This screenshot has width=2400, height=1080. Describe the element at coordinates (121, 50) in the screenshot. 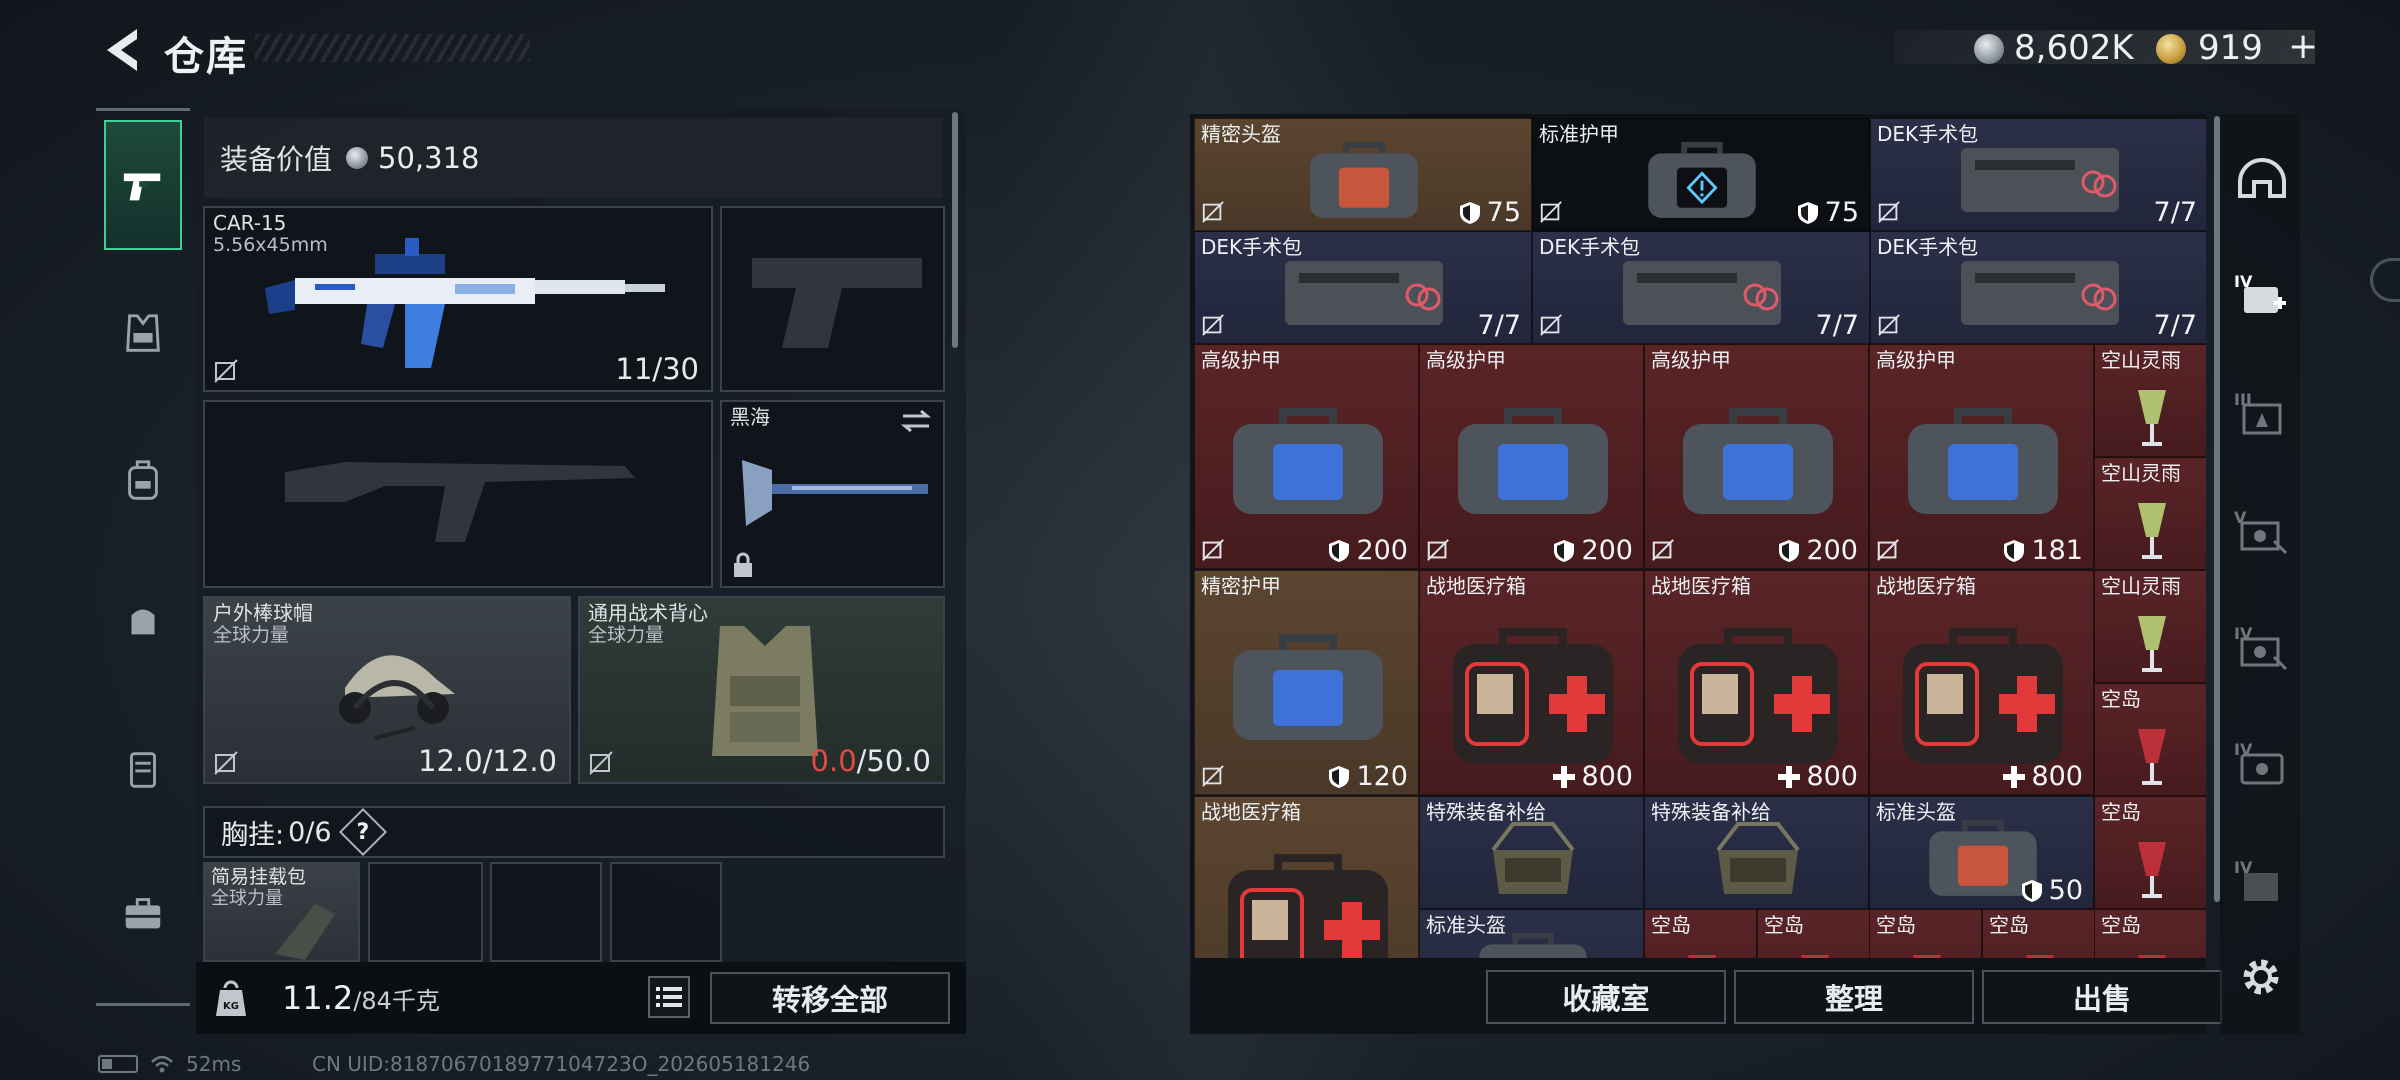

I see `back-button` at that location.